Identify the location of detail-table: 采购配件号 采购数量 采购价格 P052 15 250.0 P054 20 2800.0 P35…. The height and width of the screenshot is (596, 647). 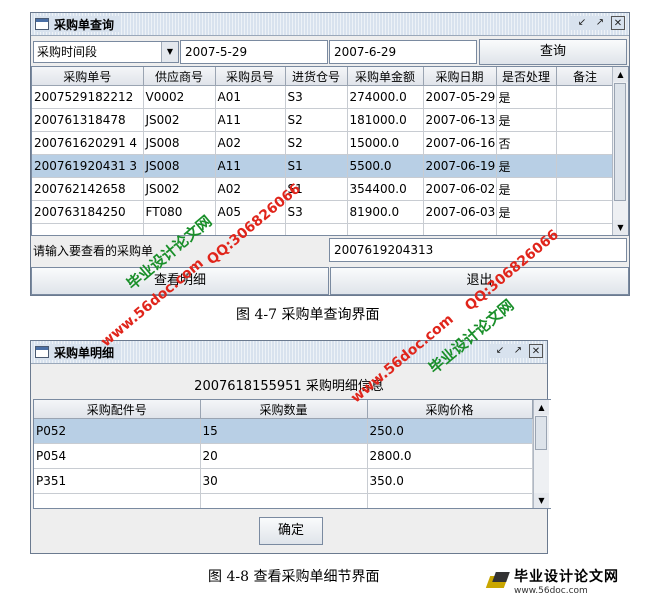
(292, 454).